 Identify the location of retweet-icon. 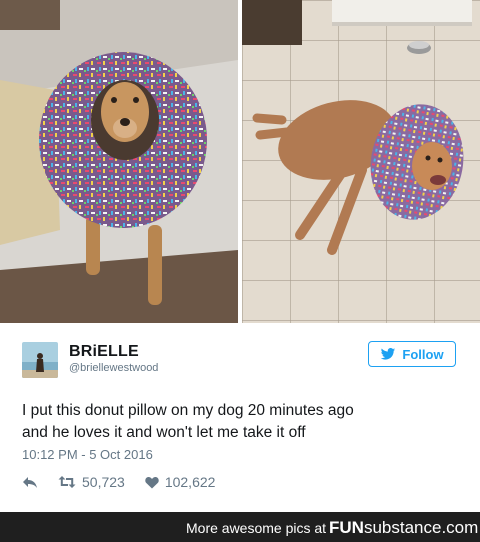
(67, 482).